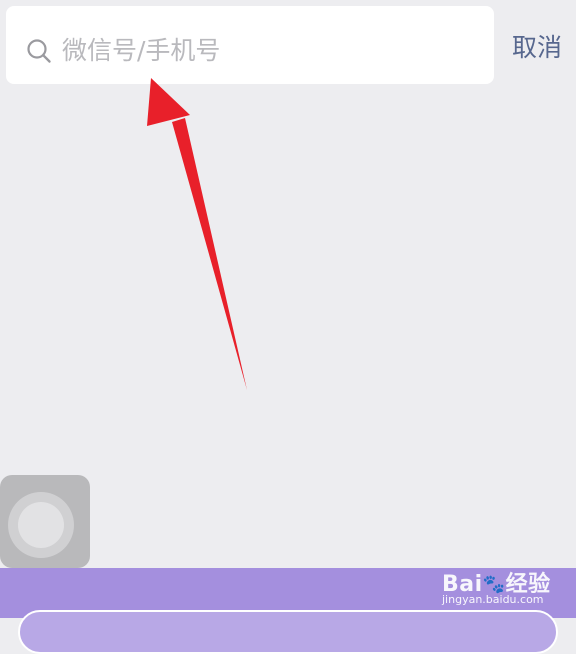 The width and height of the screenshot is (576, 654). What do you see at coordinates (494, 584) in the screenshot?
I see `paw-icon: 🐾` at bounding box center [494, 584].